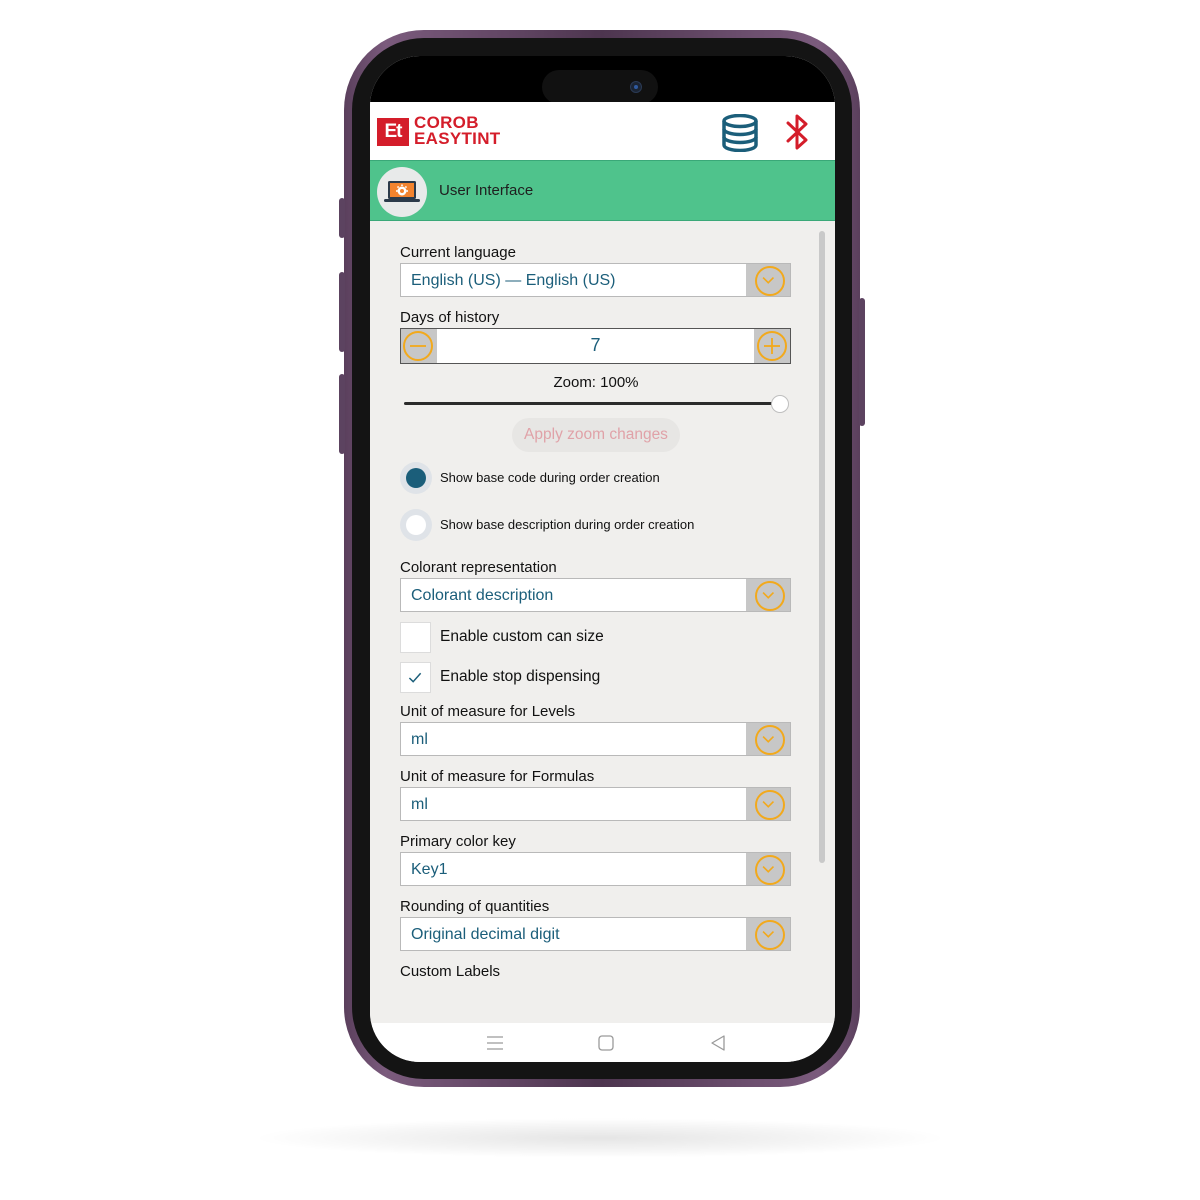 This screenshot has height=1200, width=1200. I want to click on current-language-select: English (US) — English (US), so click(595, 280).